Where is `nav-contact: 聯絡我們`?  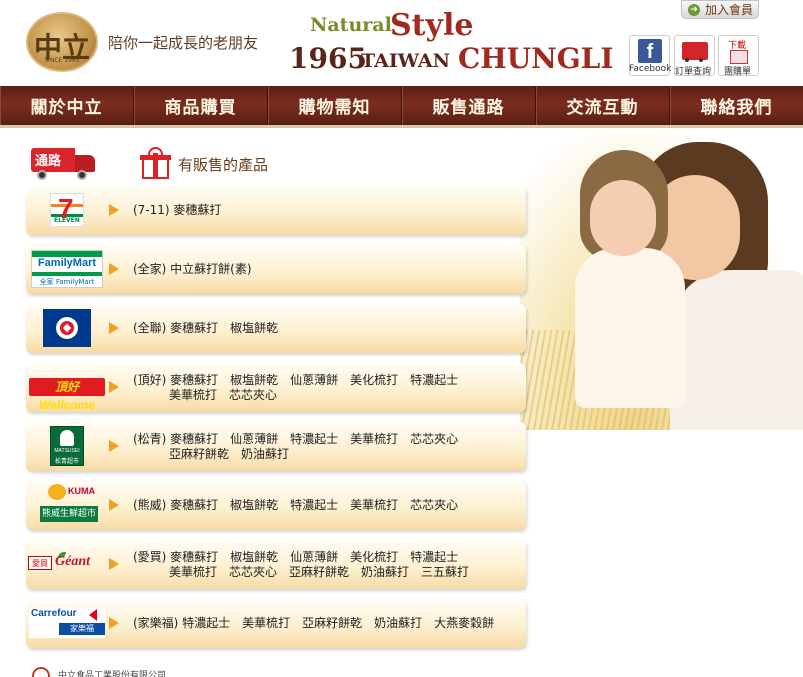 nav-contact: 聯絡我們 is located at coordinates (736, 105).